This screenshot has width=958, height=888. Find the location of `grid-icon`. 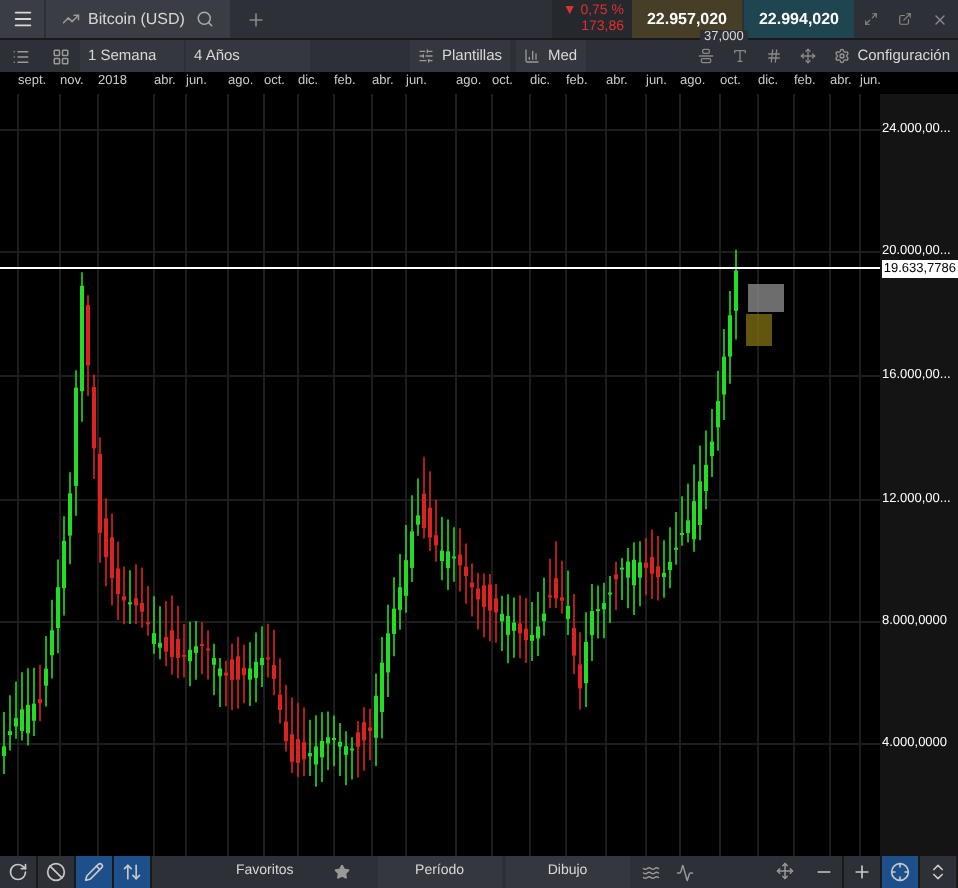

grid-icon is located at coordinates (61, 56).